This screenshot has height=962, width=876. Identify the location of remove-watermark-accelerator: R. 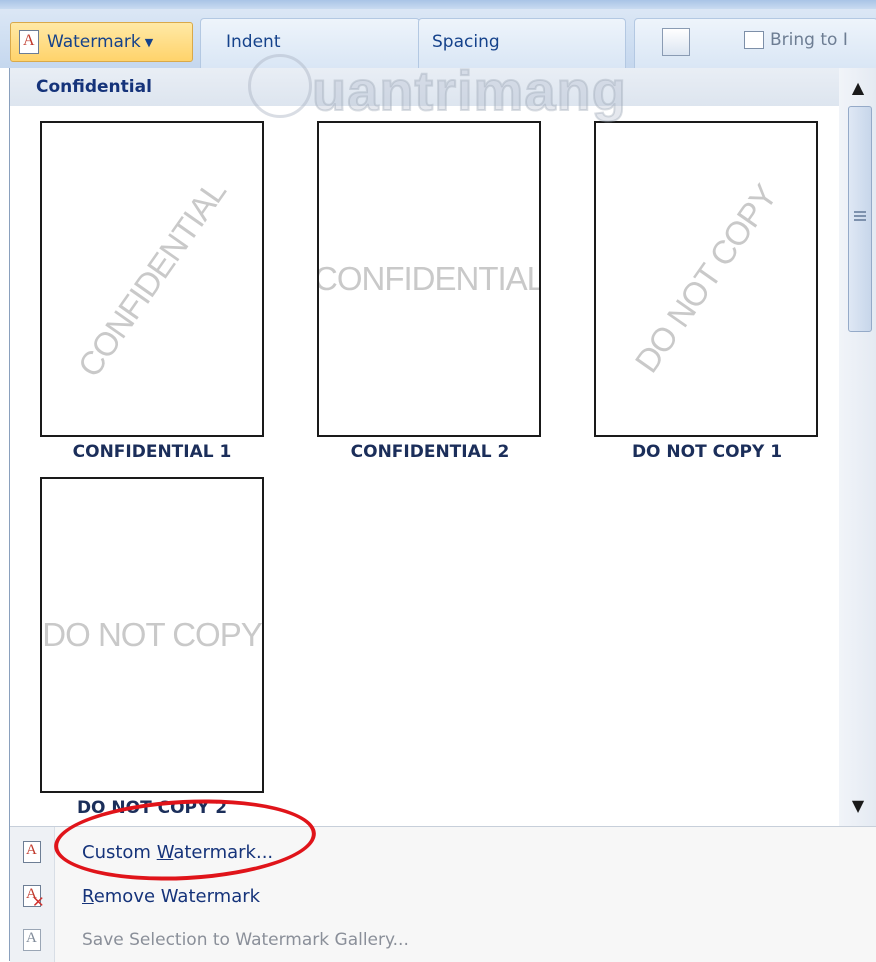
(88, 896).